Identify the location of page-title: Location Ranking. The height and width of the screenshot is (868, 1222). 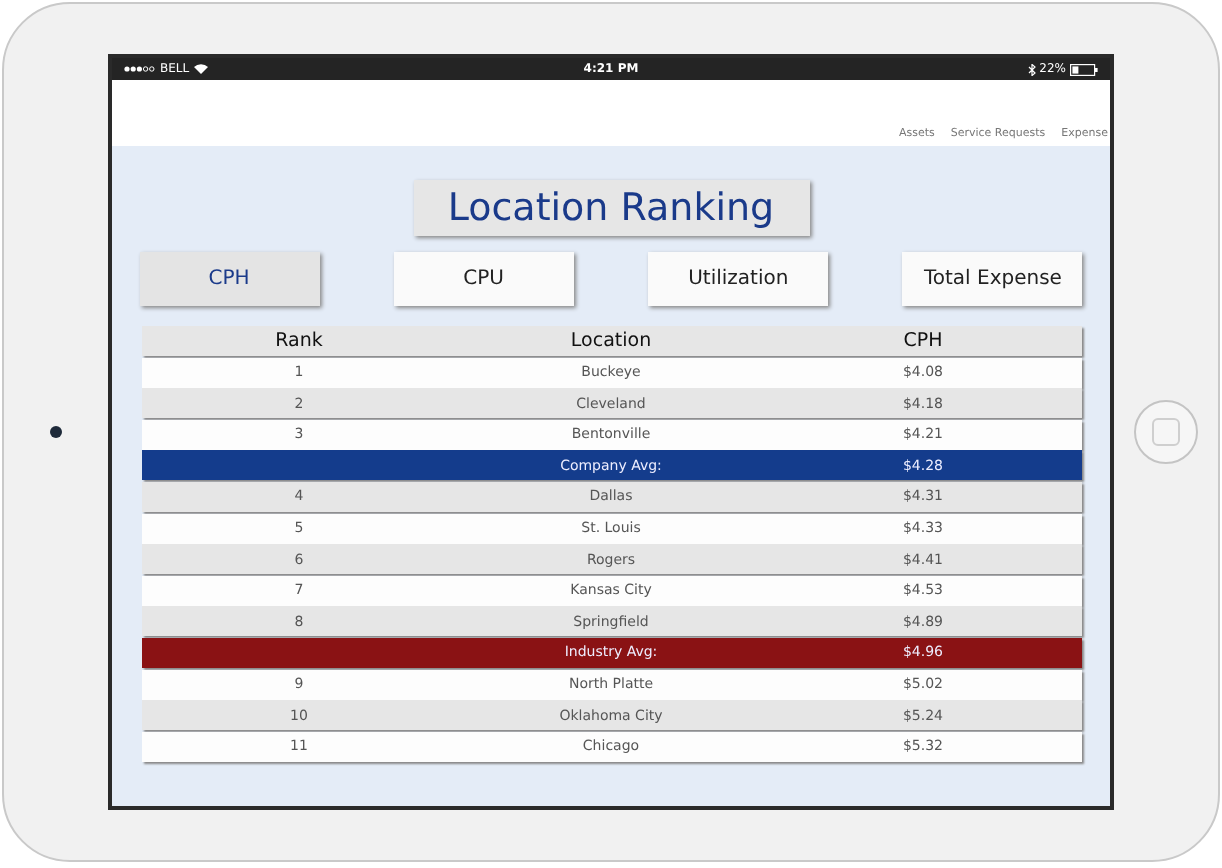
(611, 208).